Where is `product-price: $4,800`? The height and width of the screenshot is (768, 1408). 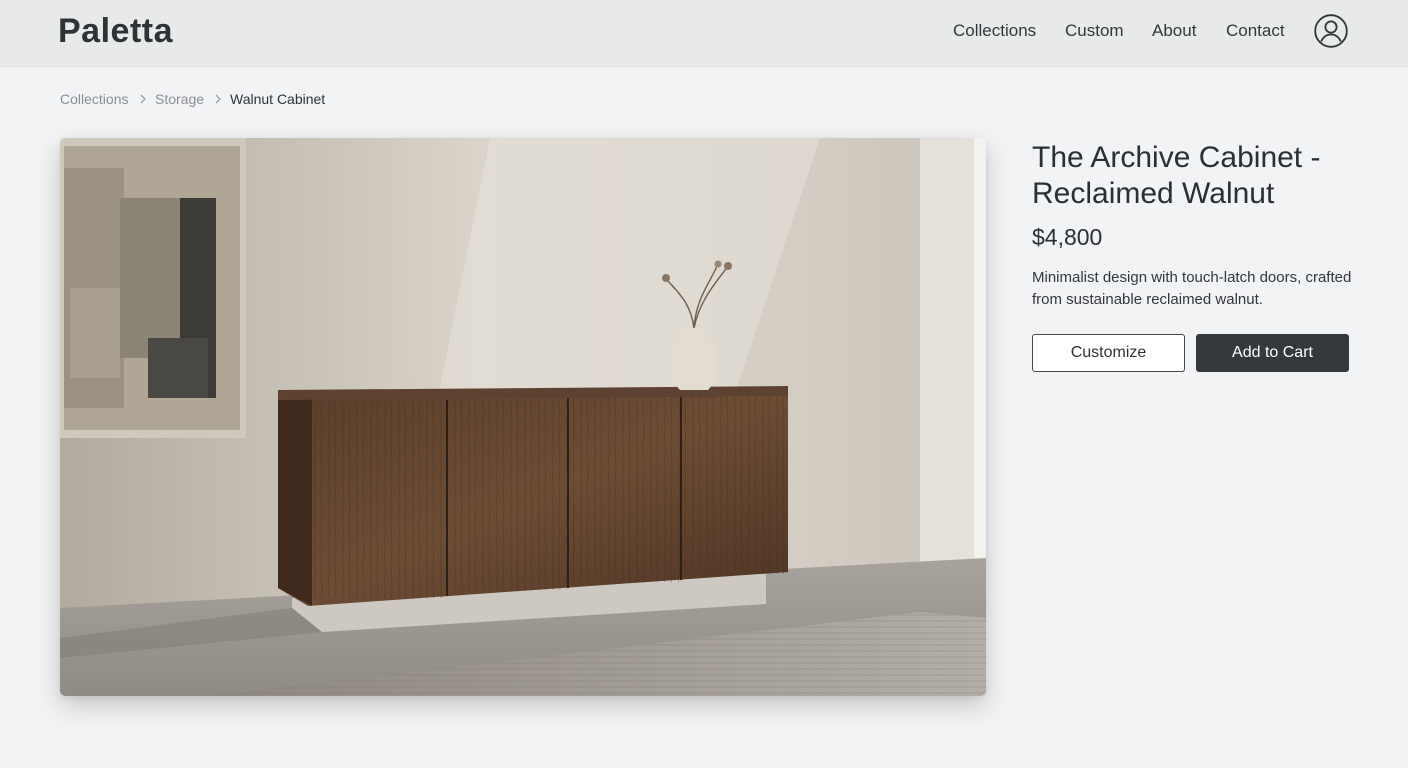 product-price: $4,800 is located at coordinates (1067, 237).